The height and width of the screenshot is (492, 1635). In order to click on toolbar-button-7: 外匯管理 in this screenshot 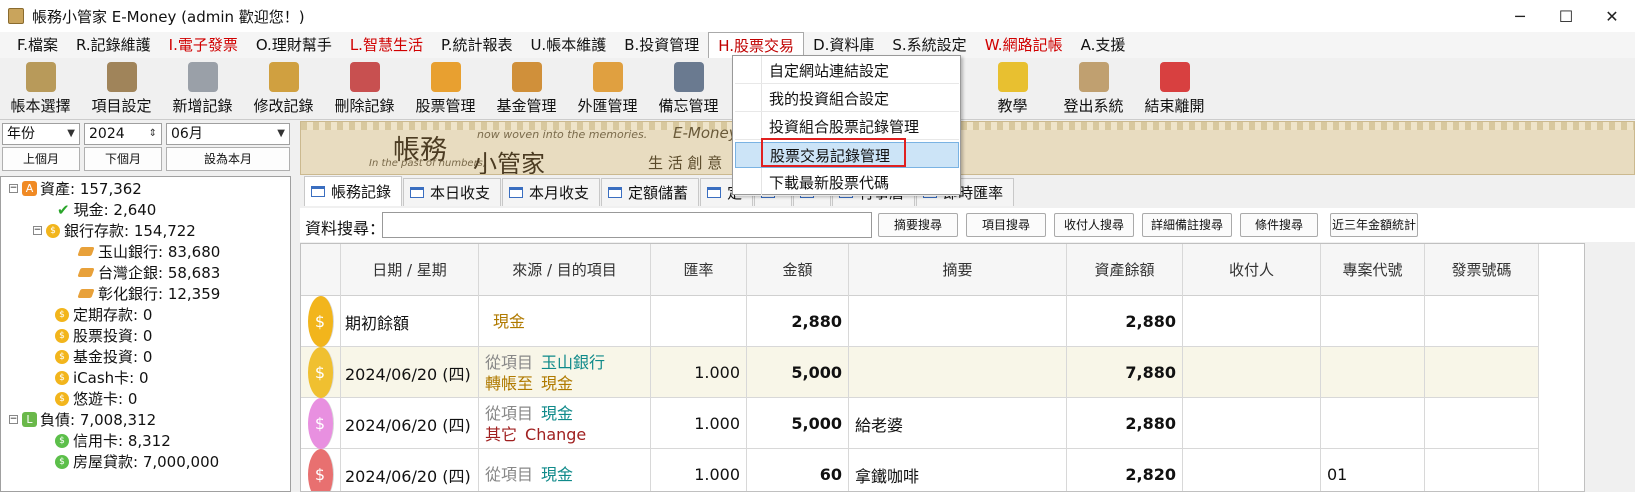, I will do `click(607, 89)`.